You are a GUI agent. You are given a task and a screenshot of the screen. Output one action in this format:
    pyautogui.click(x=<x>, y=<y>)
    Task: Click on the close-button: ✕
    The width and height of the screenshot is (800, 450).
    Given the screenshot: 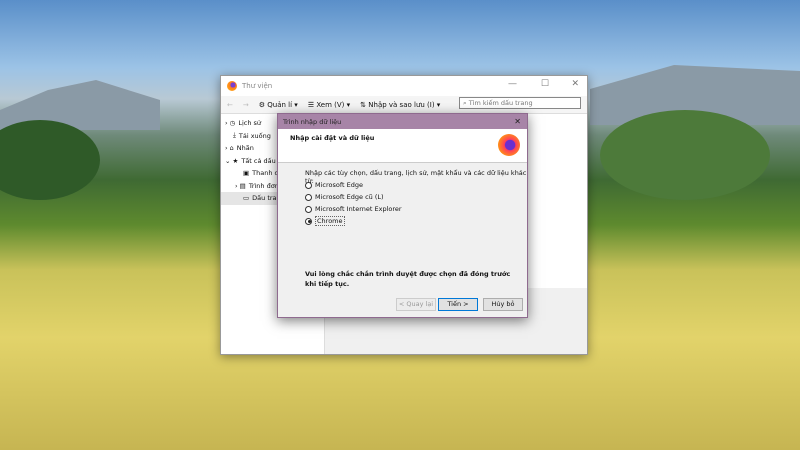 What is the action you would take?
    pyautogui.click(x=575, y=84)
    